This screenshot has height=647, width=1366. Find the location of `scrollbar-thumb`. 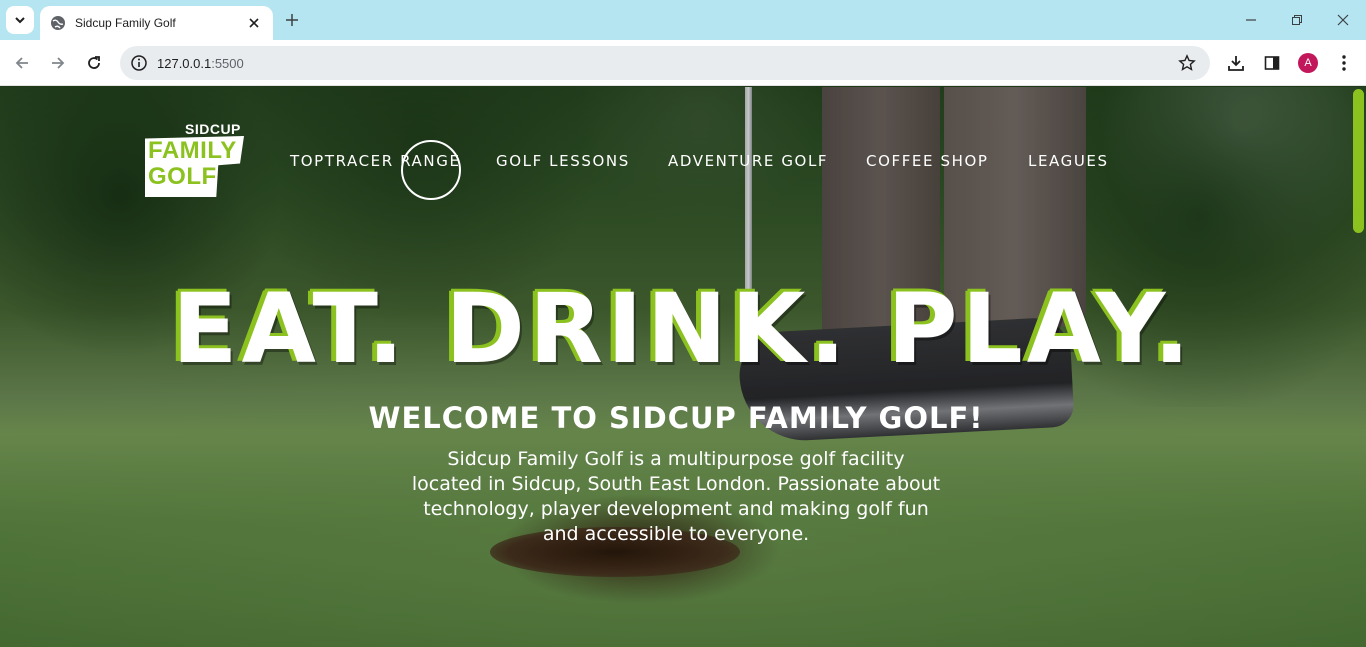

scrollbar-thumb is located at coordinates (1358, 161).